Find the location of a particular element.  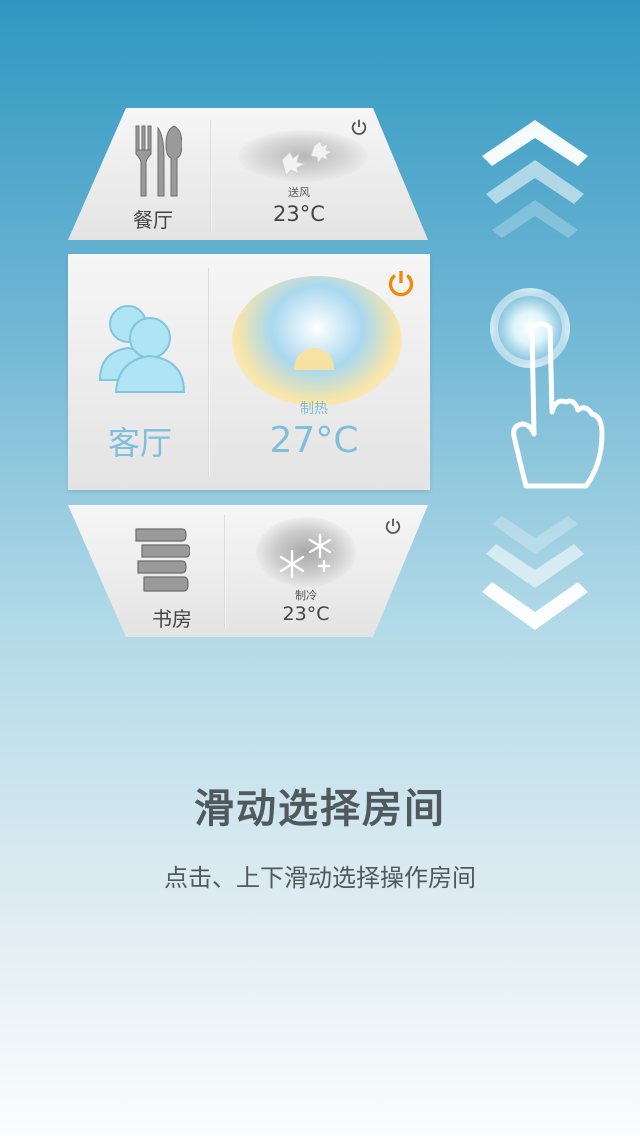

power-icon-living is located at coordinates (401, 283).